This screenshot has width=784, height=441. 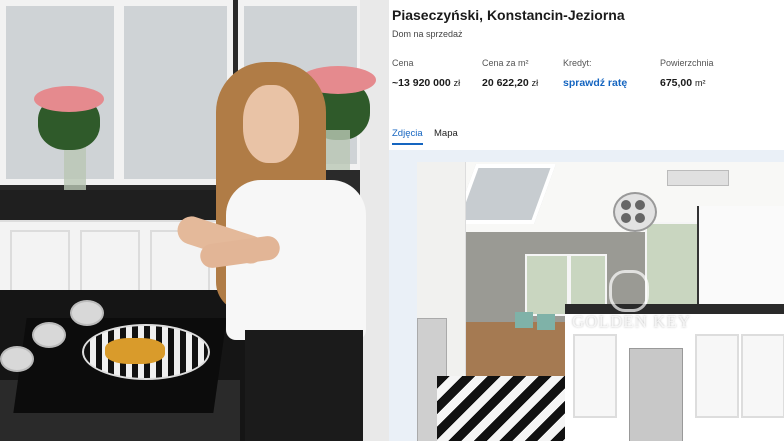 What do you see at coordinates (426, 74) in the screenshot?
I see `fact-price: Cena ~13 920 000 zł` at bounding box center [426, 74].